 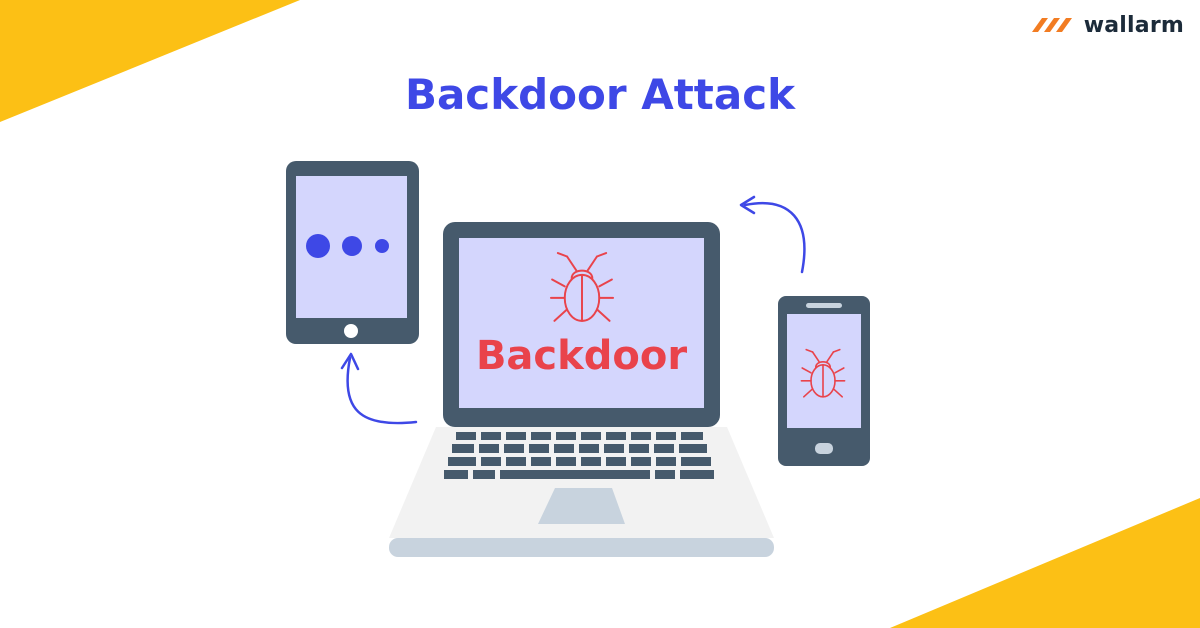 What do you see at coordinates (352, 252) in the screenshot?
I see `tablet` at bounding box center [352, 252].